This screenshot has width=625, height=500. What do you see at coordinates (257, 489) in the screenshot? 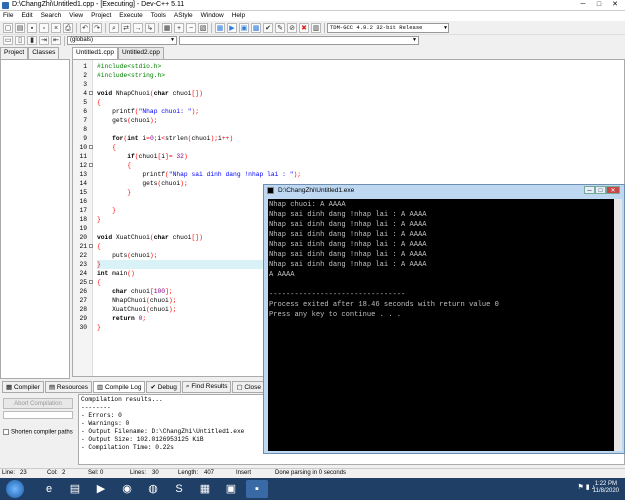
I see `console-taskbar-icon: ▪` at bounding box center [257, 489].